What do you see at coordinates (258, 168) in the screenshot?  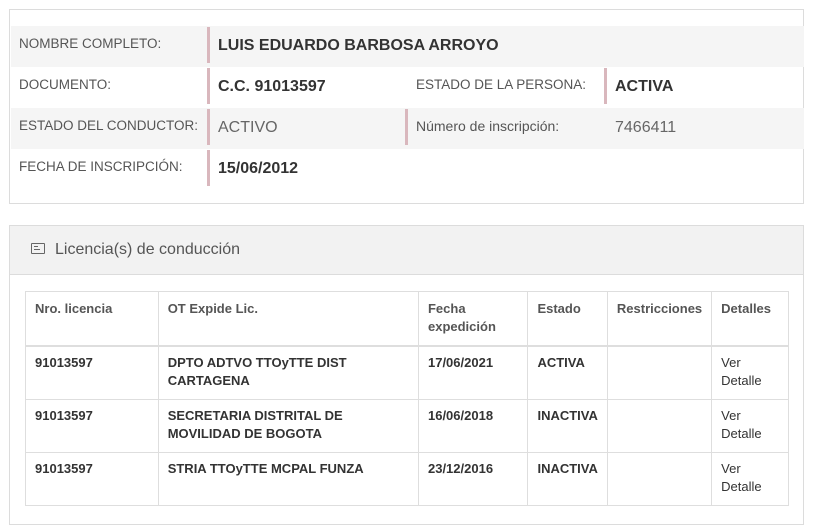 I see `fecha-inscripcion-value: 15/06/2012` at bounding box center [258, 168].